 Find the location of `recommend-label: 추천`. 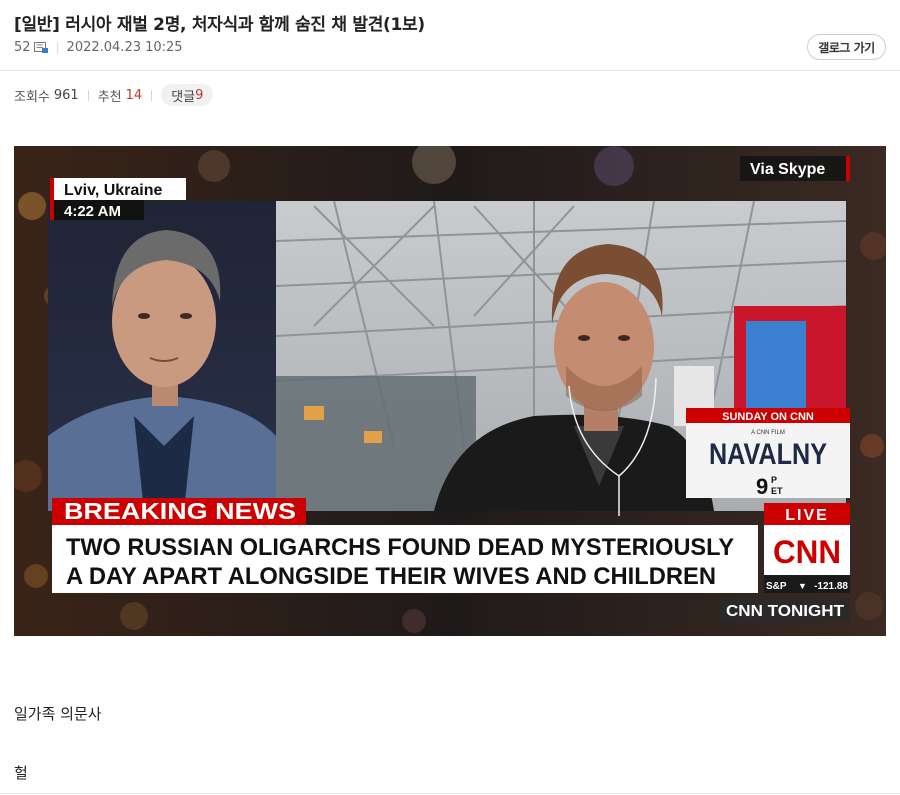

recommend-label: 추천 is located at coordinates (109, 97).